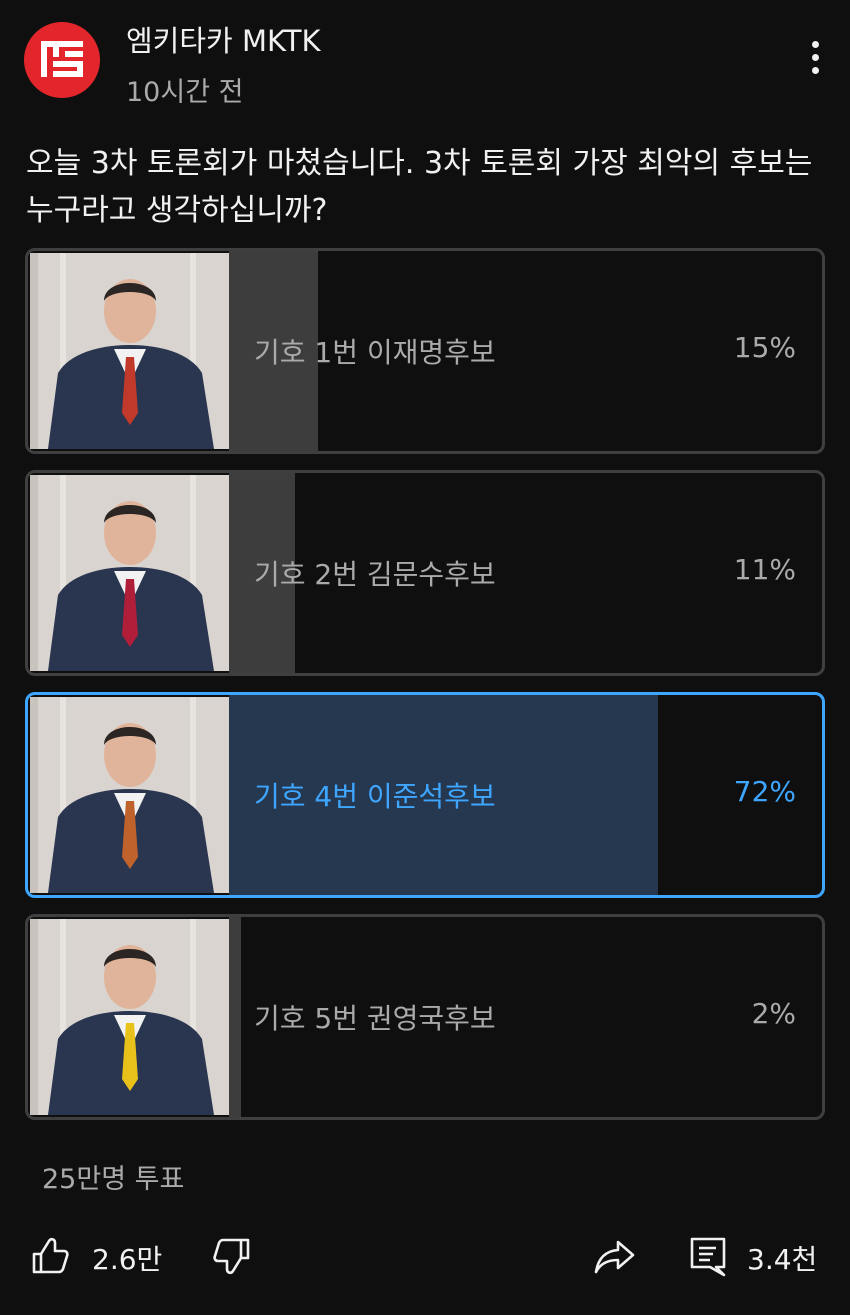  Describe the element at coordinates (375, 796) in the screenshot. I see `option-label: 기호 4번 이준석후보` at that location.